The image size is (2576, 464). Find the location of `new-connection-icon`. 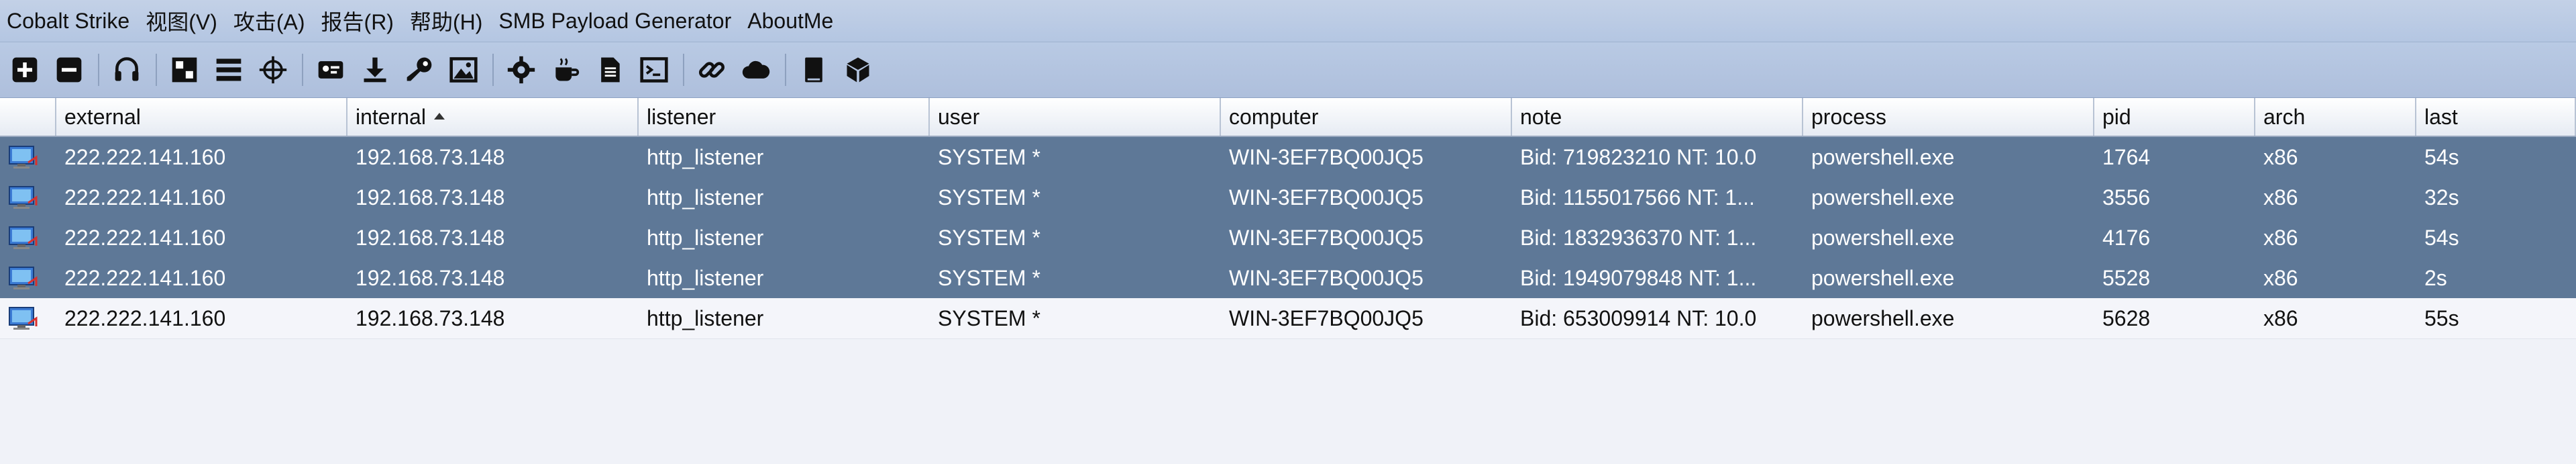

new-connection-icon is located at coordinates (24, 69).